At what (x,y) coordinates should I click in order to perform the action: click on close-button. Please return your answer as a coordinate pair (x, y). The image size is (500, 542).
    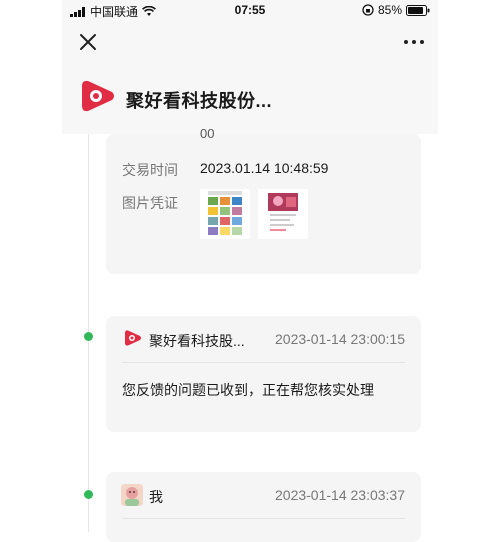
    Looking at the image, I should click on (88, 42).